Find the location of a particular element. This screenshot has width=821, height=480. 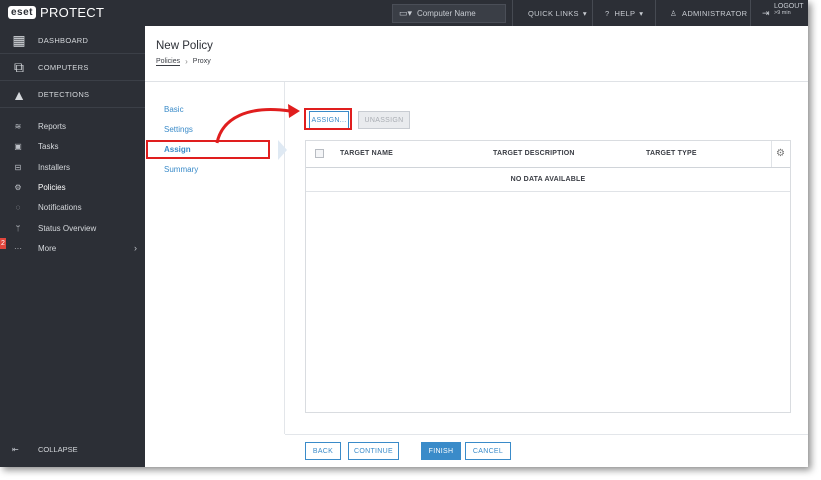

assign-step-highlight is located at coordinates (208, 149).